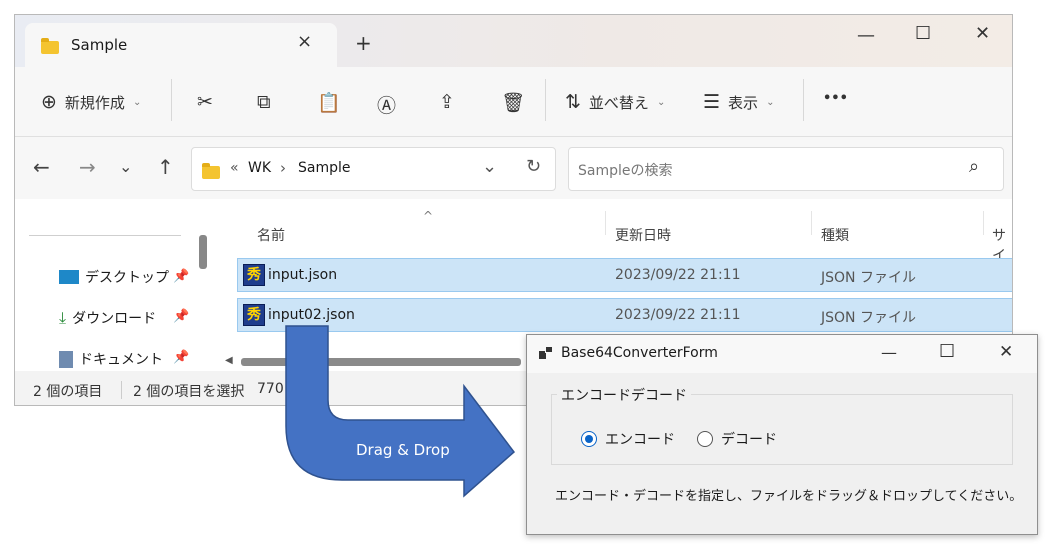  Describe the element at coordinates (624, 395) in the screenshot. I see `groupbox-title: エンコードデコード` at that location.